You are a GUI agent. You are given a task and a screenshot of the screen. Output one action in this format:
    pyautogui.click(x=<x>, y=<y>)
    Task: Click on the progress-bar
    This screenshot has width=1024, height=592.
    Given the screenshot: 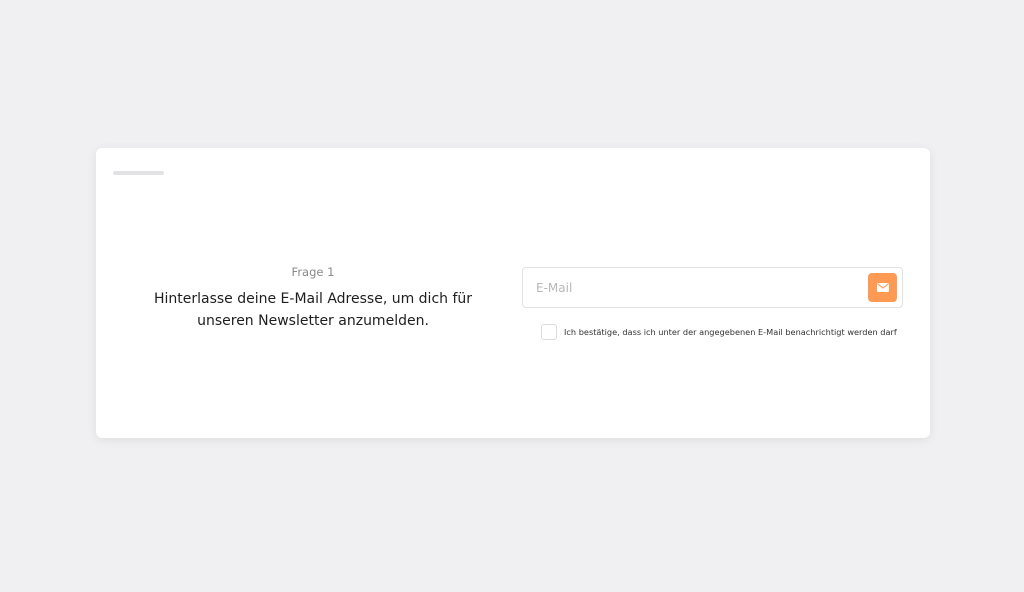 What is the action you would take?
    pyautogui.click(x=138, y=173)
    